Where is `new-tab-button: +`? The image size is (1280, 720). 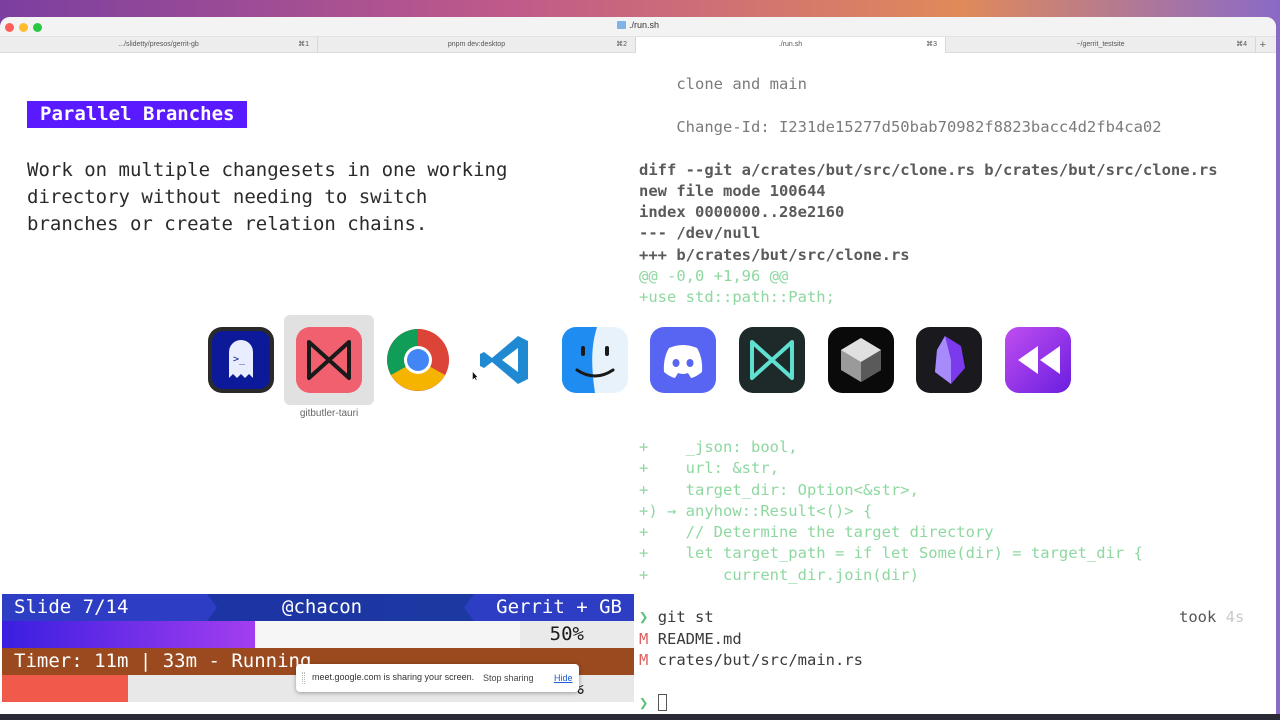 new-tab-button: + is located at coordinates (1263, 45).